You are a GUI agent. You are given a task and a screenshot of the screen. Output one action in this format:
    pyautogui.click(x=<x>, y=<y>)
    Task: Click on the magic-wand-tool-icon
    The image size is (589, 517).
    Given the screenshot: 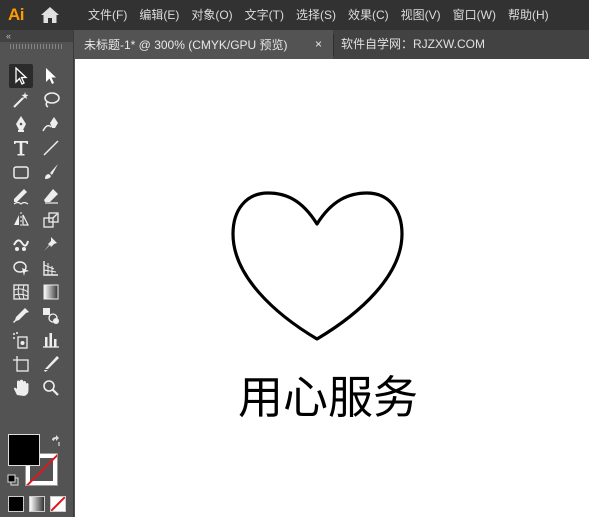 What is the action you would take?
    pyautogui.click(x=21, y=100)
    